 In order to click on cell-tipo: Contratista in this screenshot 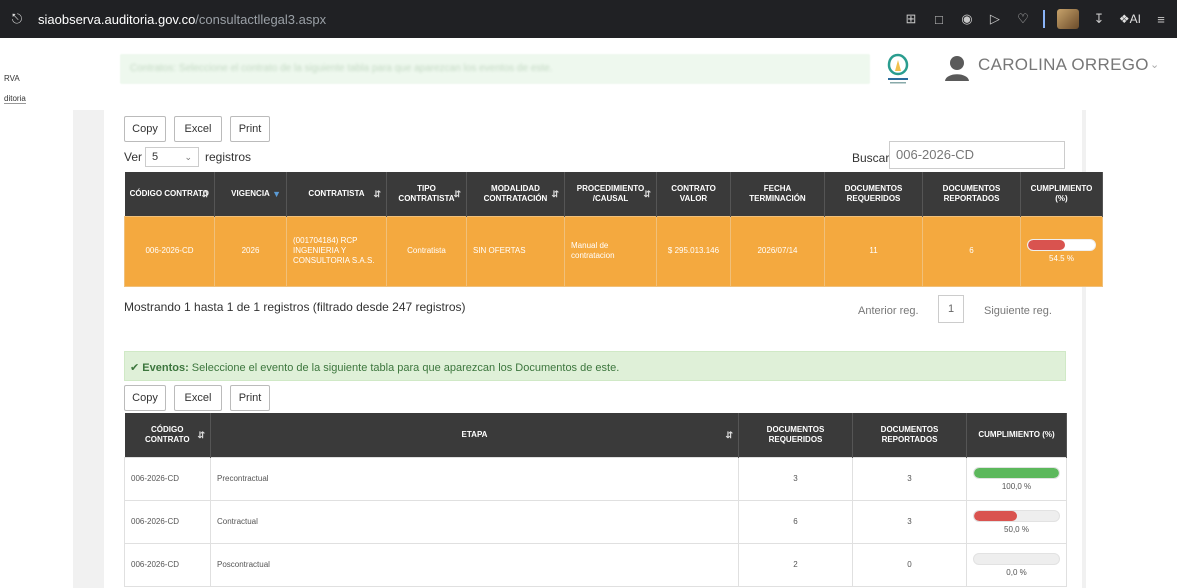, I will do `click(426, 251)`.